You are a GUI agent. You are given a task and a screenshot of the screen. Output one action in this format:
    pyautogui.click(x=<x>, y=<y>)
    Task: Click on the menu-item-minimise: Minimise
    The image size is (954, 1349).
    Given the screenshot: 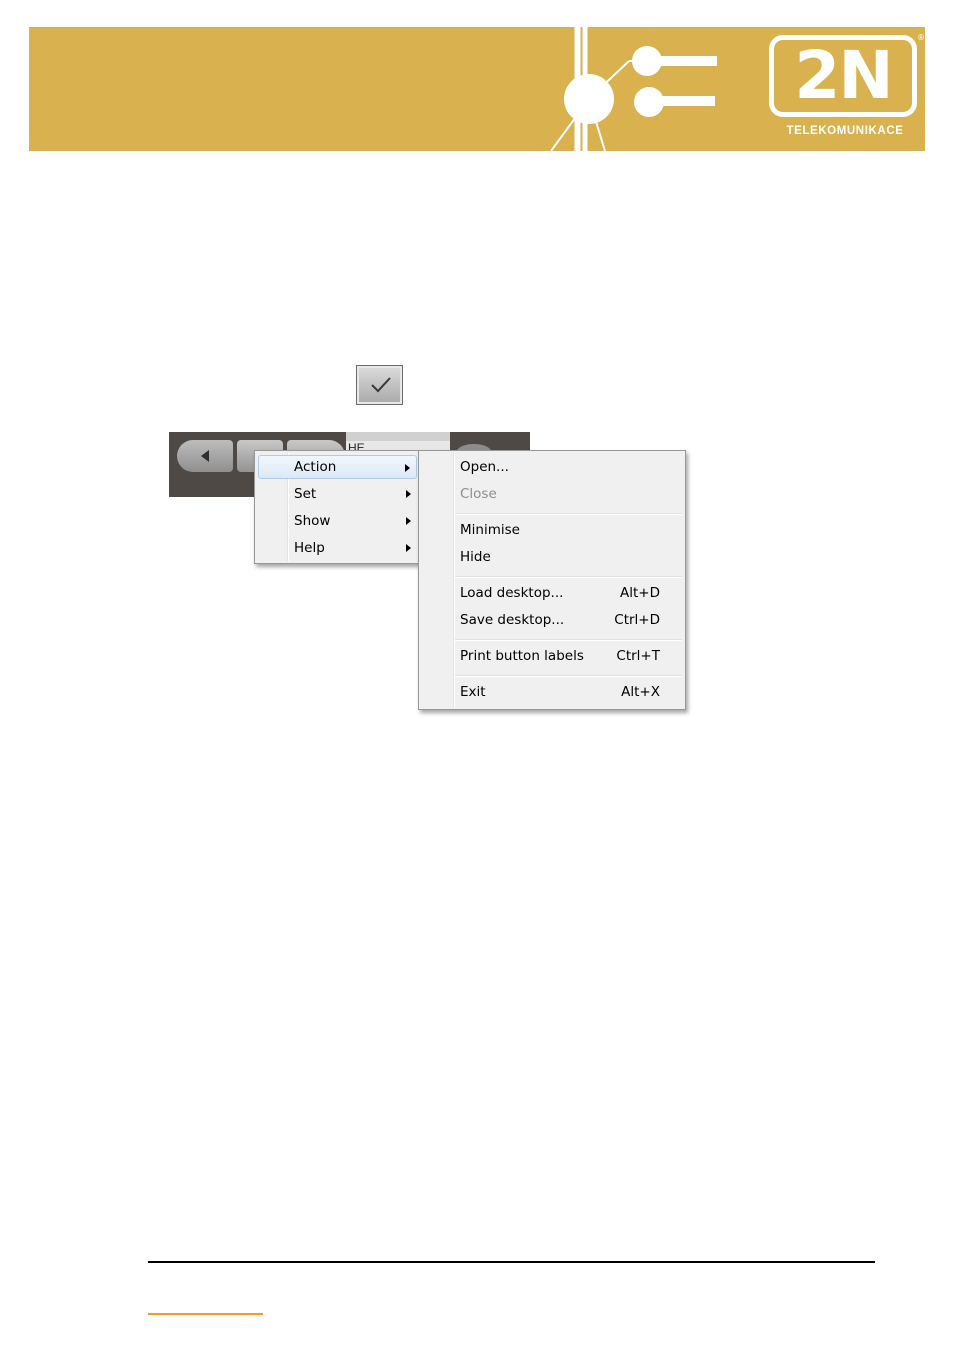 What is the action you would take?
    pyautogui.click(x=552, y=530)
    